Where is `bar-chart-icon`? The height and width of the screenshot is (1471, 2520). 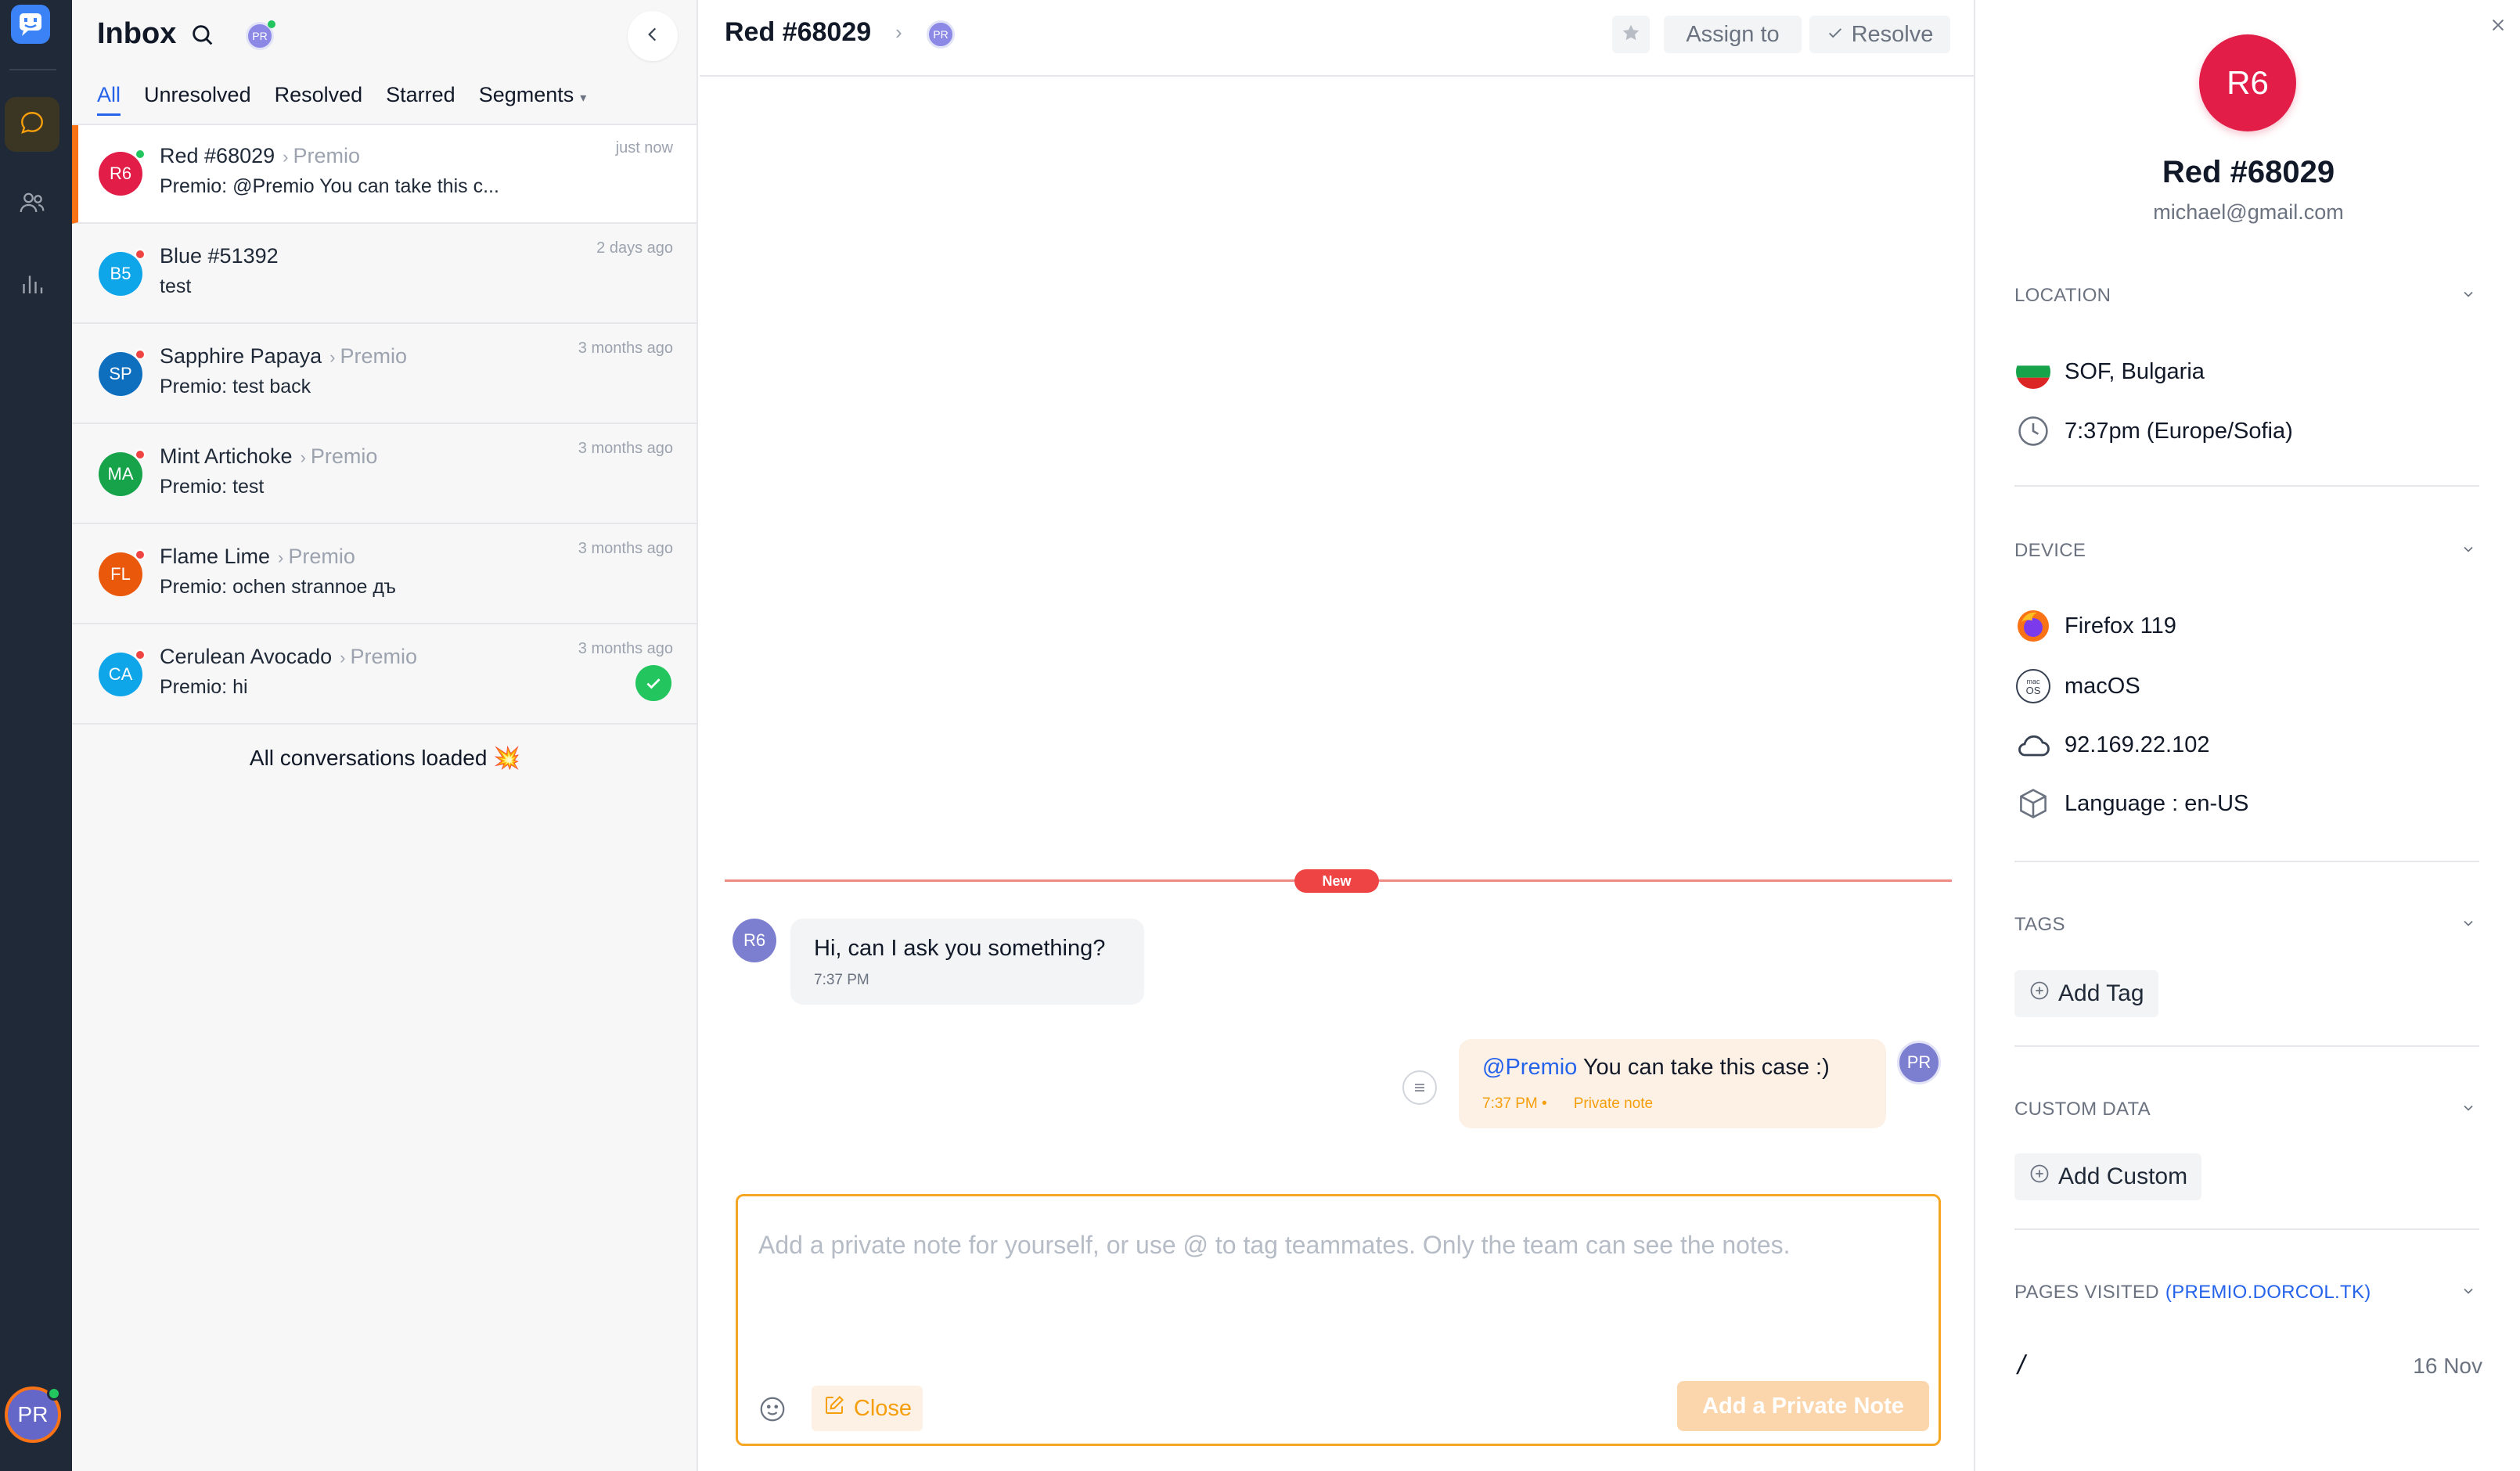 bar-chart-icon is located at coordinates (32, 286).